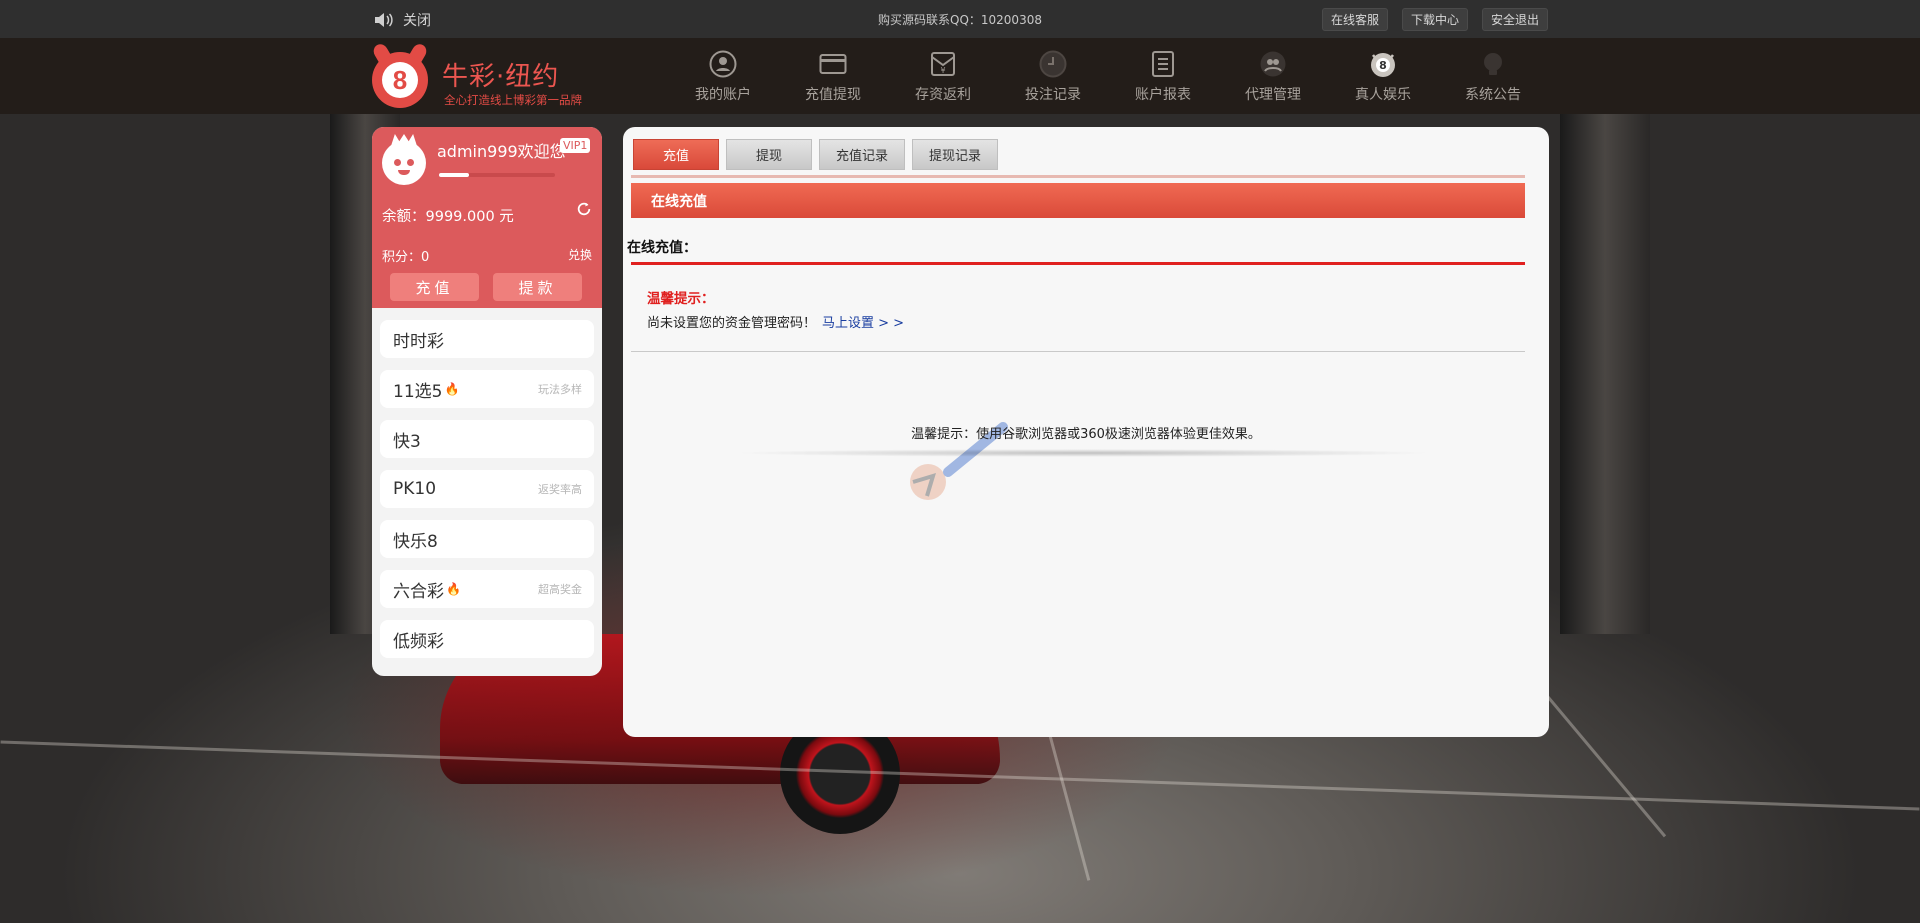  I want to click on game-name: PK10, so click(415, 489).